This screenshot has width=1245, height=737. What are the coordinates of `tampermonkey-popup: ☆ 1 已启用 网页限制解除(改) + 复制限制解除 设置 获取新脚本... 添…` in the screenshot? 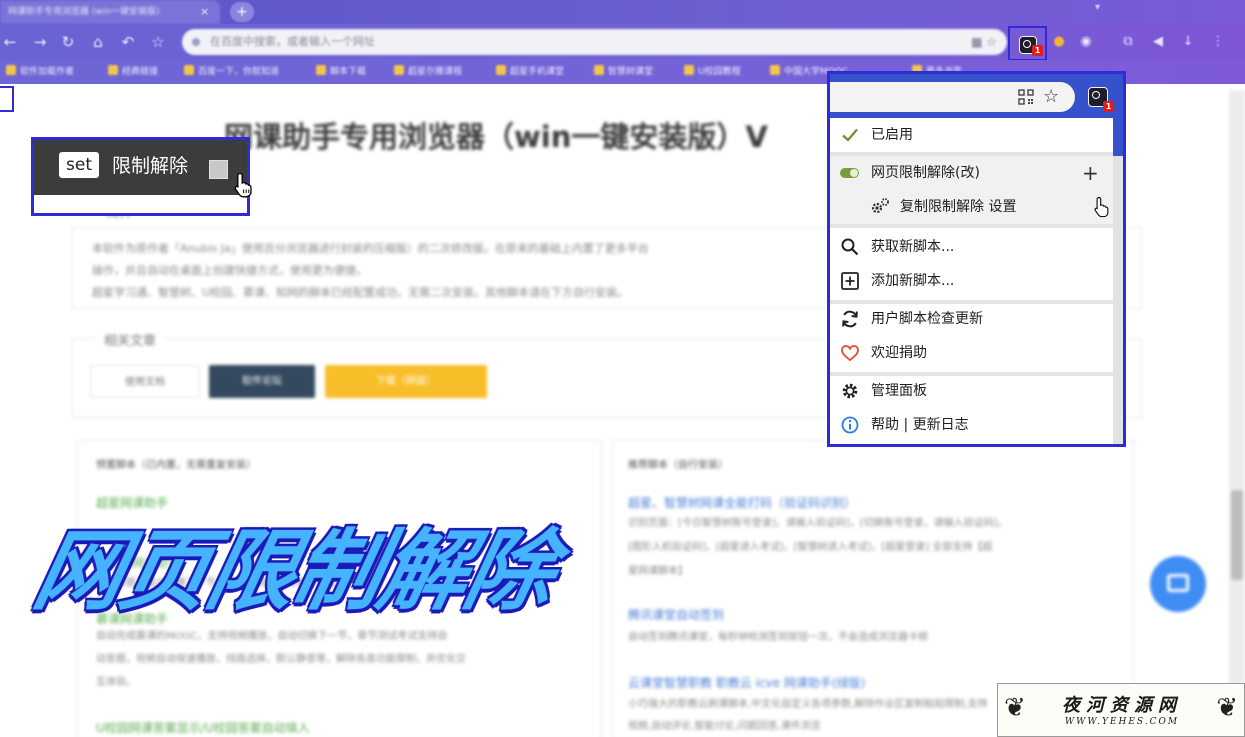 It's located at (976, 259).